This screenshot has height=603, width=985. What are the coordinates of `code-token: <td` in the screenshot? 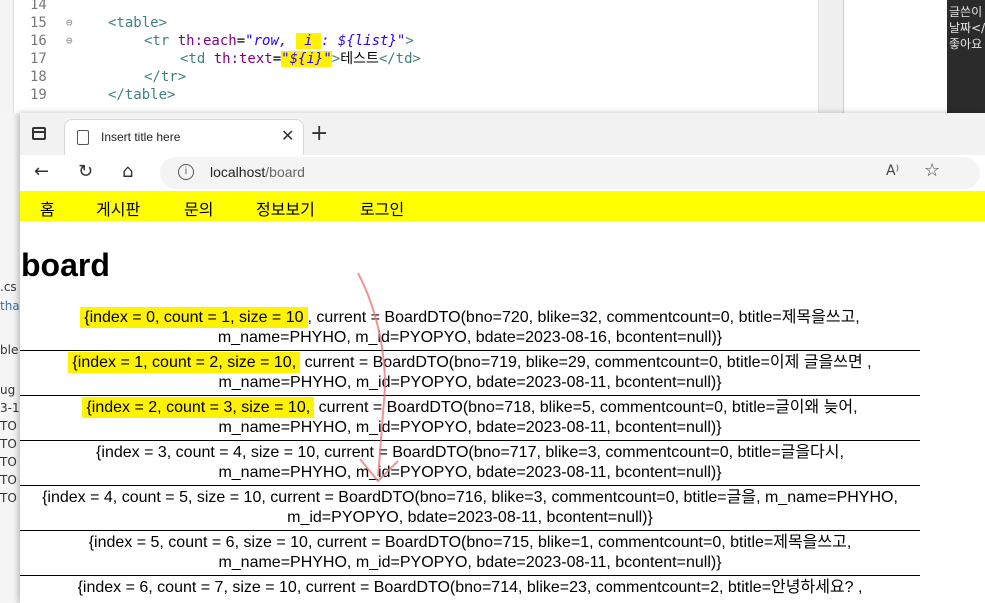 It's located at (197, 59).